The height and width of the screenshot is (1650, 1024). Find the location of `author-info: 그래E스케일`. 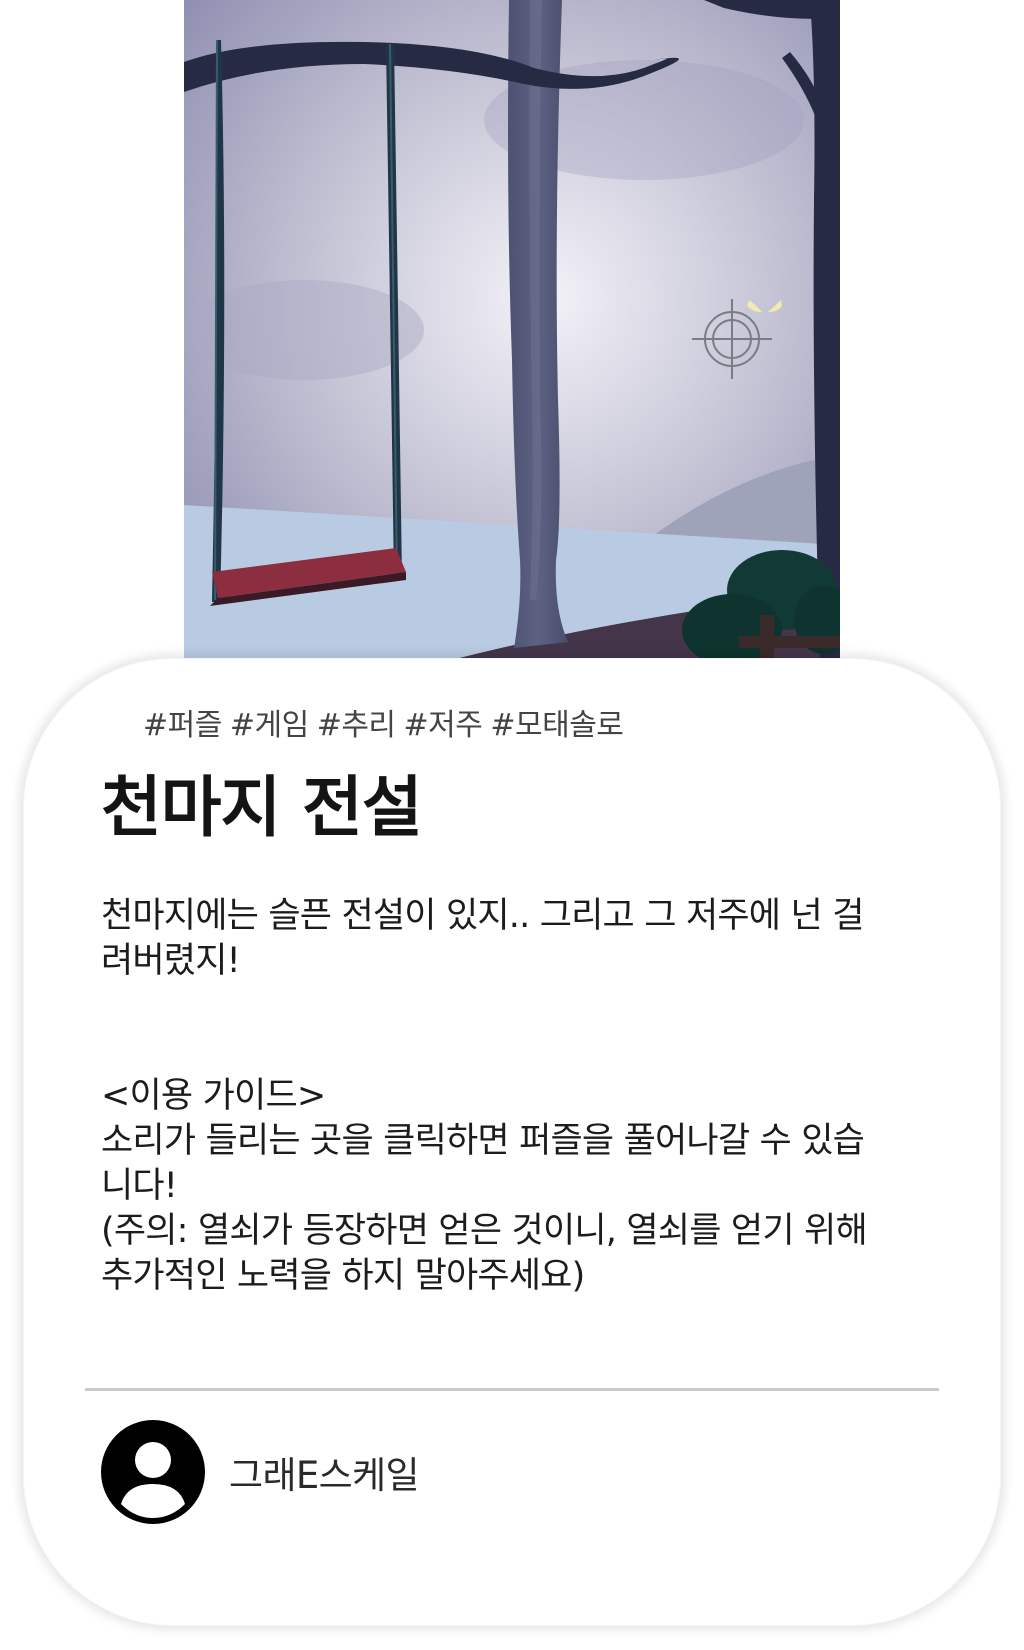

author-info: 그래E스케일 is located at coordinates (259, 1472).